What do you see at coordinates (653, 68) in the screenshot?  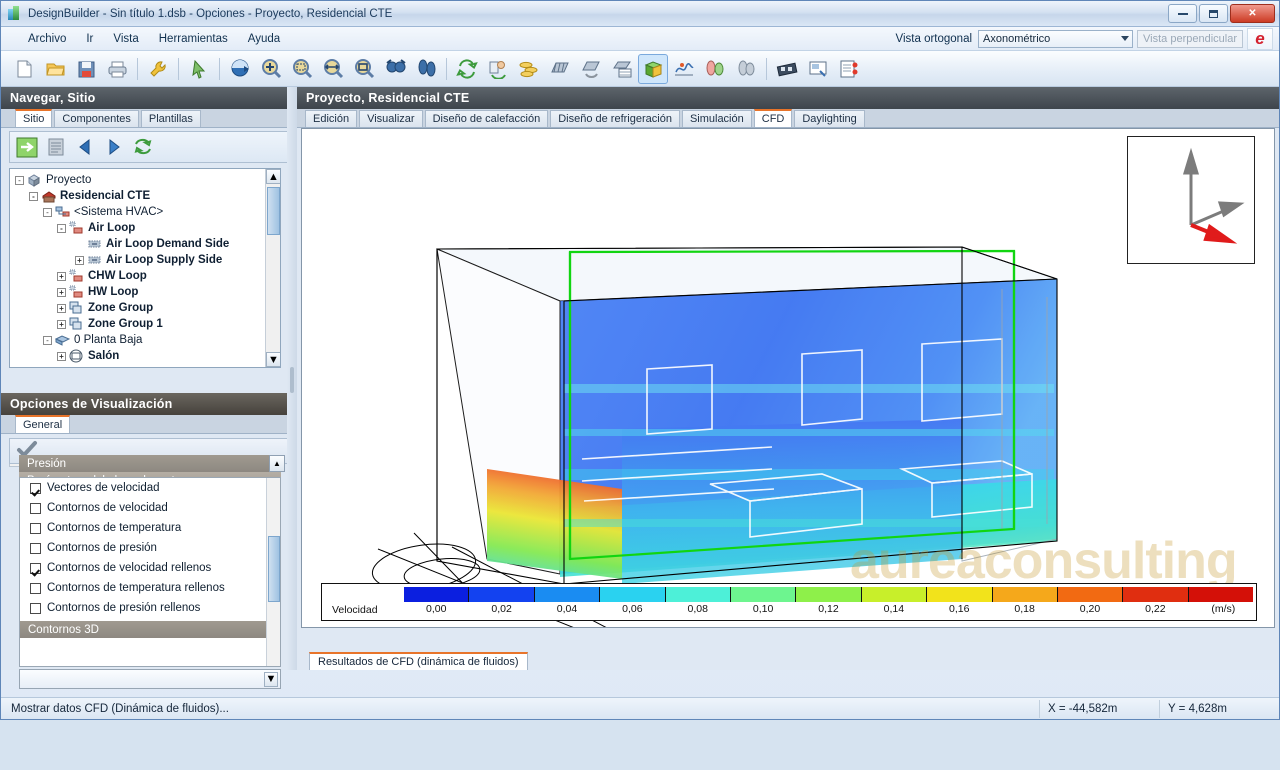 I see `cfd-cube-icon` at bounding box center [653, 68].